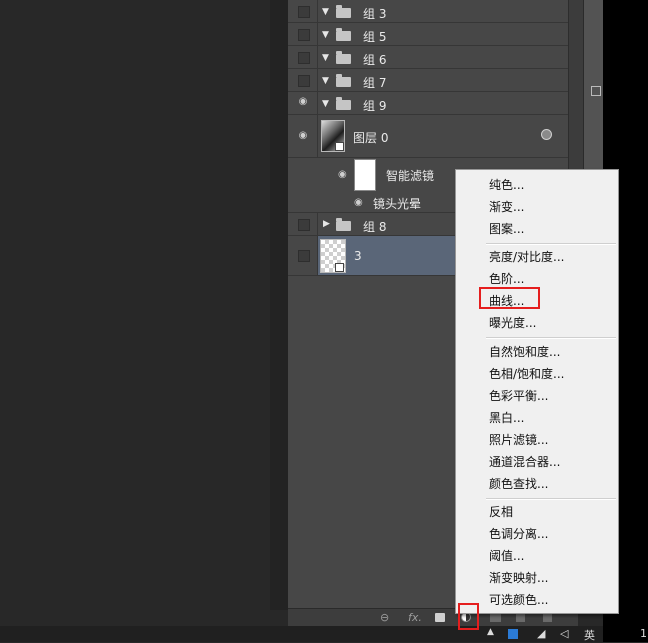 Image resolution: width=648 pixels, height=643 pixels. Describe the element at coordinates (358, 256) in the screenshot. I see `layer-name: 3` at that location.